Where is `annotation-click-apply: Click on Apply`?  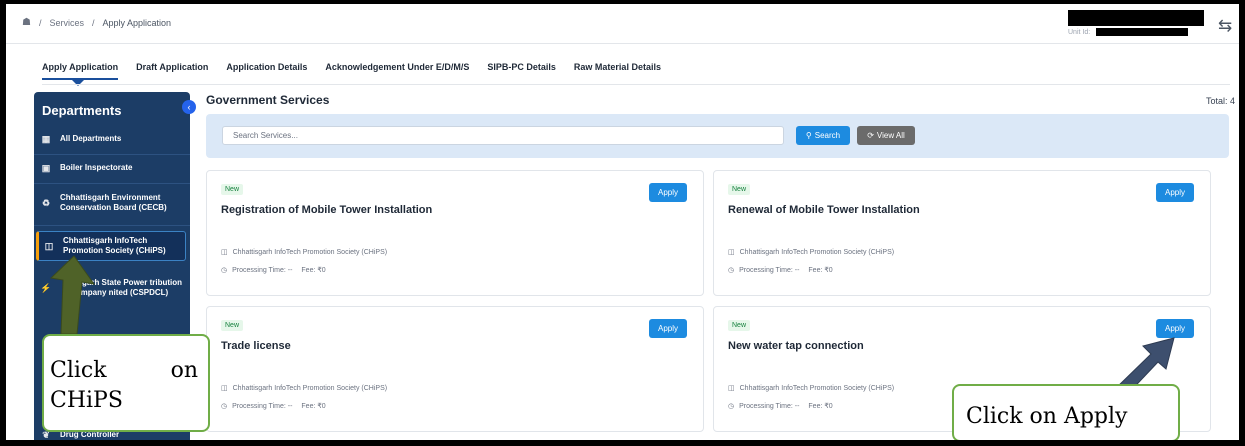
annotation-click-apply: Click on Apply is located at coordinates (1066, 412).